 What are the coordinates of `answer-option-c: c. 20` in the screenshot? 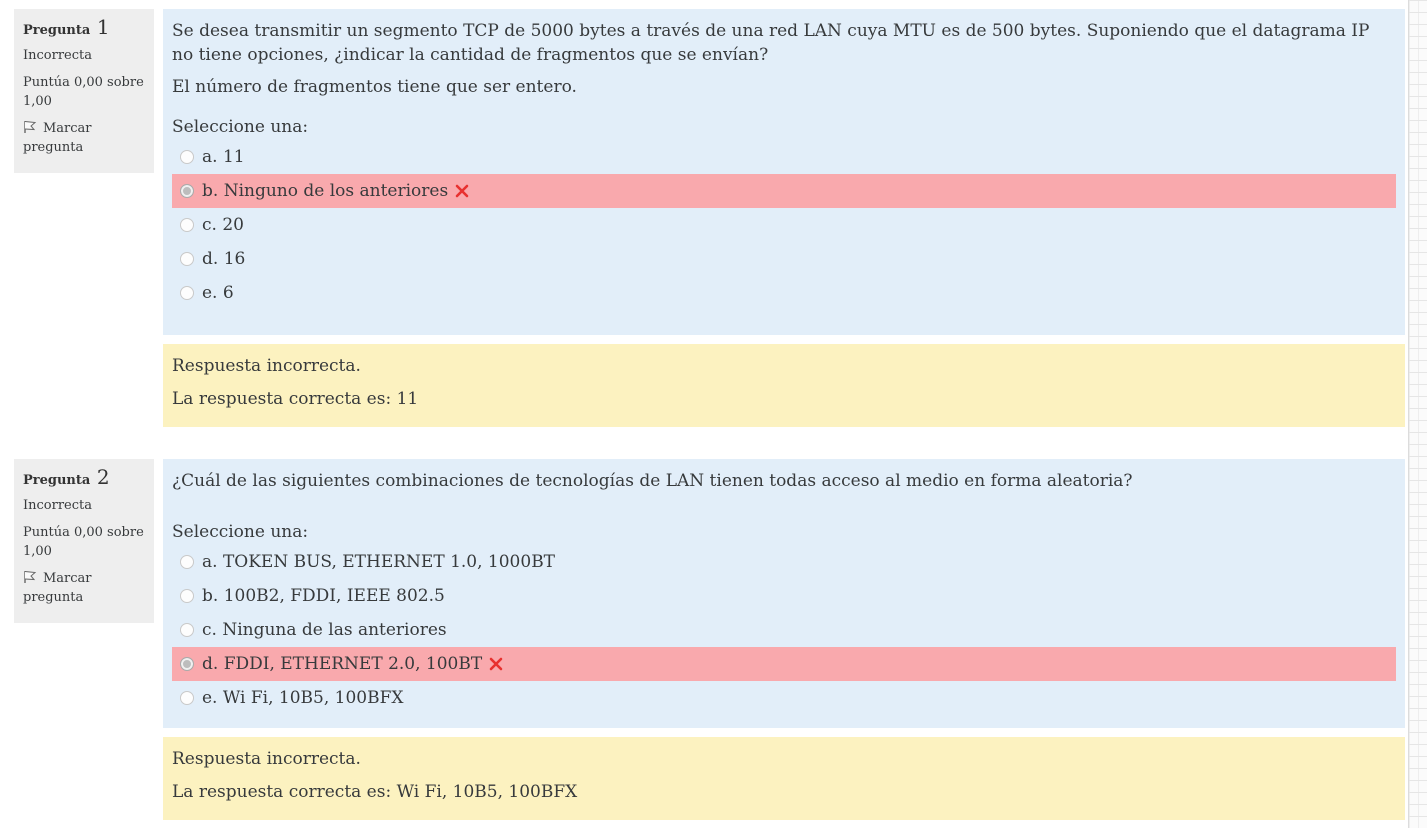 It's located at (784, 225).